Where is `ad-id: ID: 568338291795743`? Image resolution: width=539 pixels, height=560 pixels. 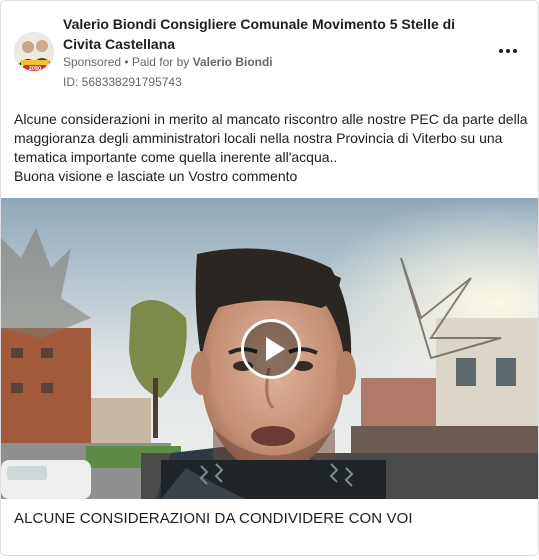 ad-id: ID: 568338291795743 is located at coordinates (122, 82).